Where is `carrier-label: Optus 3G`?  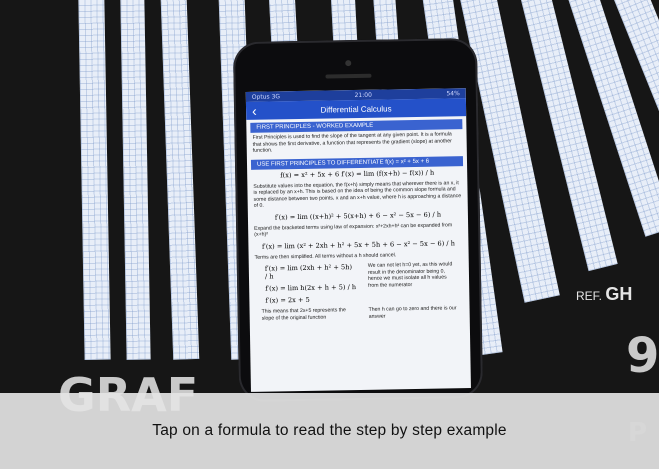
carrier-label: Optus 3G is located at coordinates (266, 96).